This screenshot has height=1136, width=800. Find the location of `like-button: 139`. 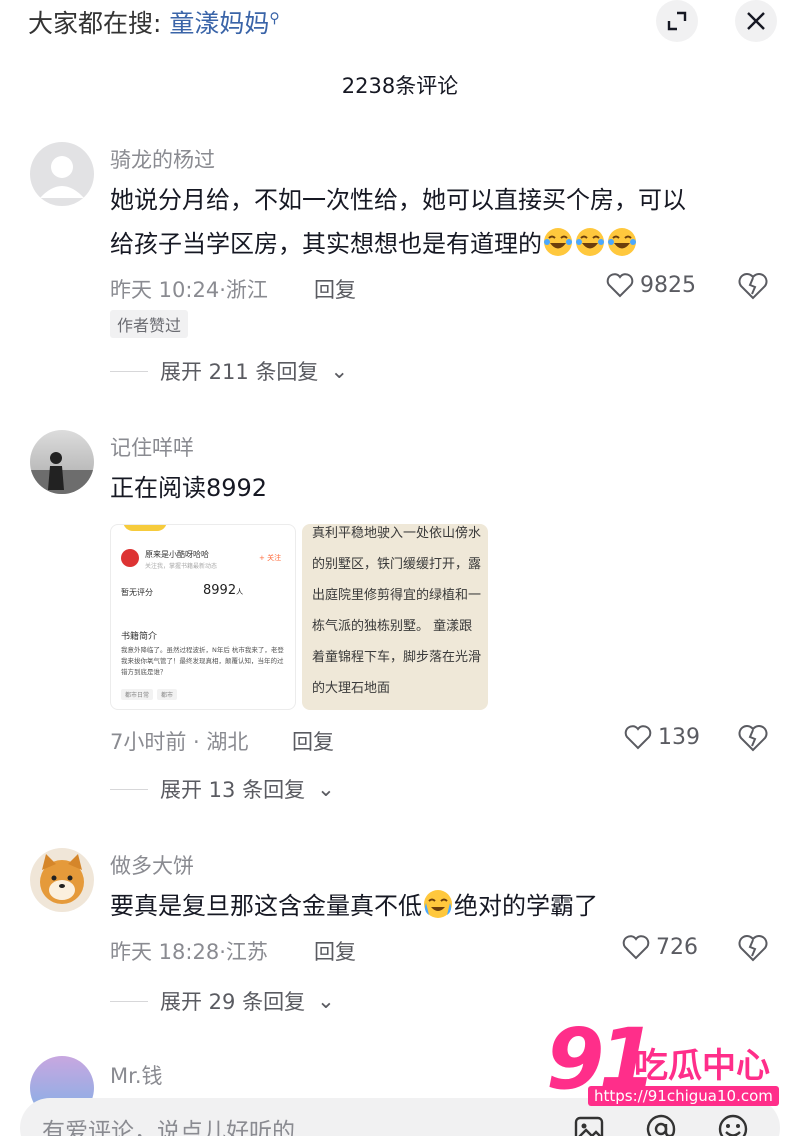

like-button: 139 is located at coordinates (662, 737).